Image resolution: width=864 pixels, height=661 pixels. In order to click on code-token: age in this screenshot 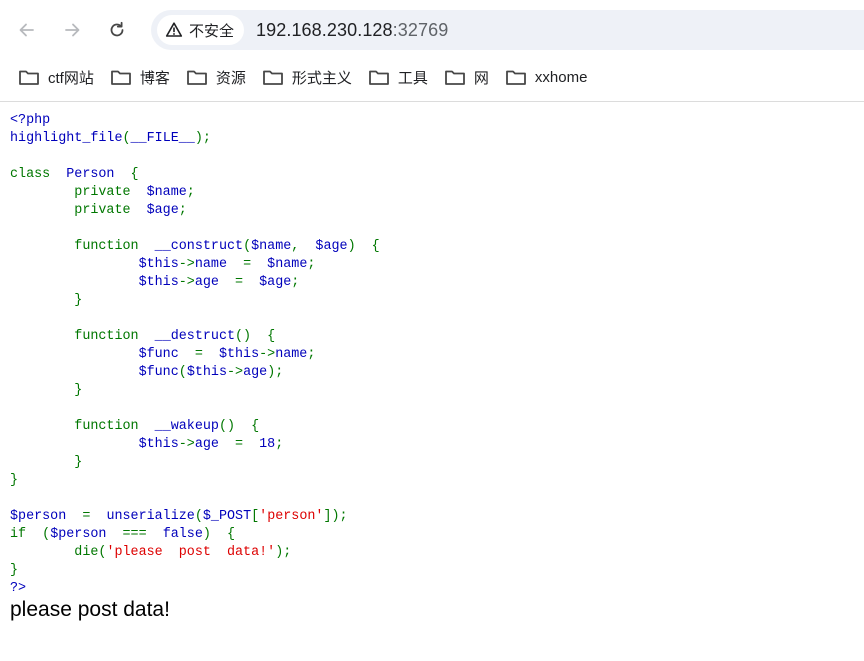, I will do `click(255, 372)`.